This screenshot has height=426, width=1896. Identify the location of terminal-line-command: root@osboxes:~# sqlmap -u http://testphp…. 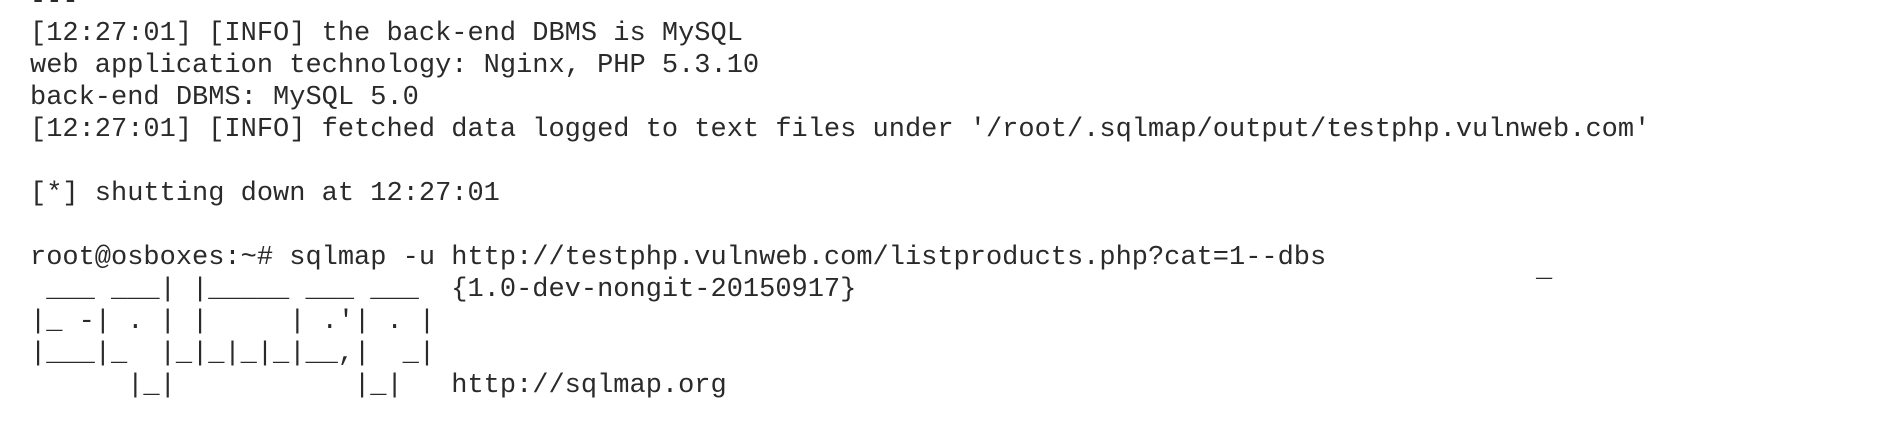
(678, 258).